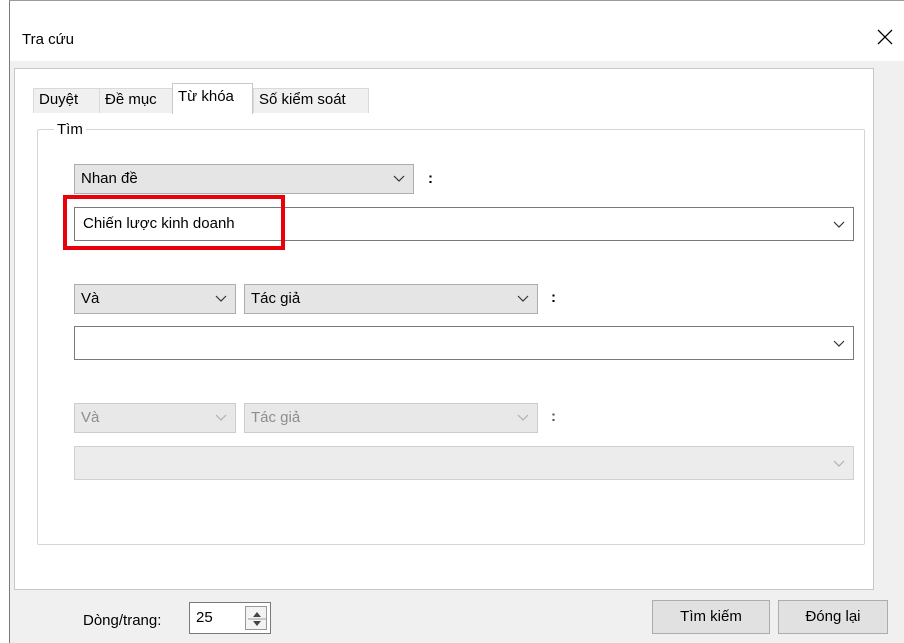 This screenshot has width=904, height=643. Describe the element at coordinates (230, 618) in the screenshot. I see `rows-per-page-stepper: 25` at that location.